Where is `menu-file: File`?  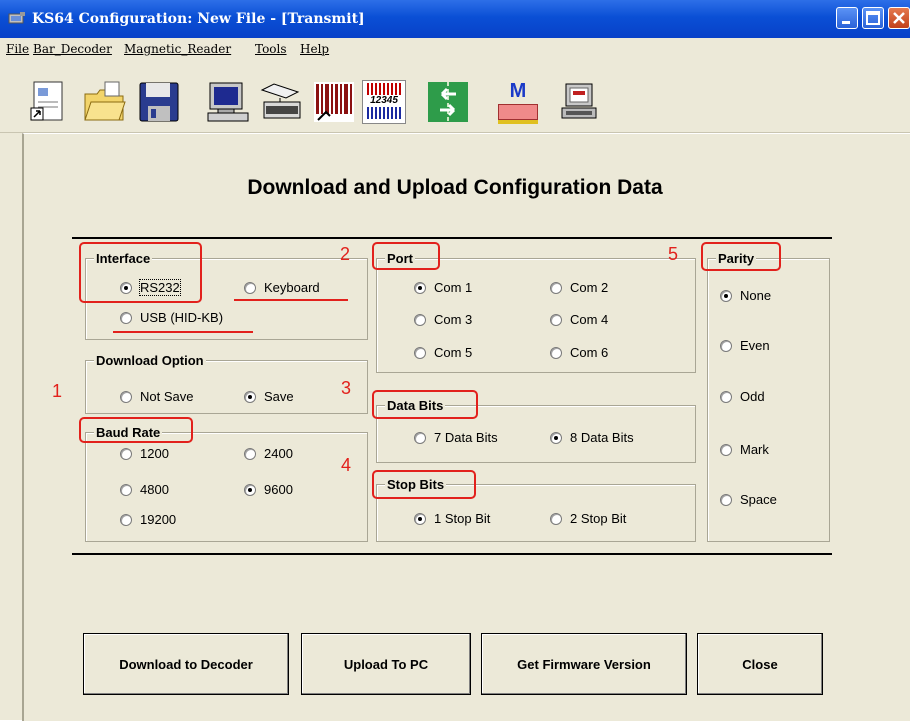
menu-file: File is located at coordinates (17, 49).